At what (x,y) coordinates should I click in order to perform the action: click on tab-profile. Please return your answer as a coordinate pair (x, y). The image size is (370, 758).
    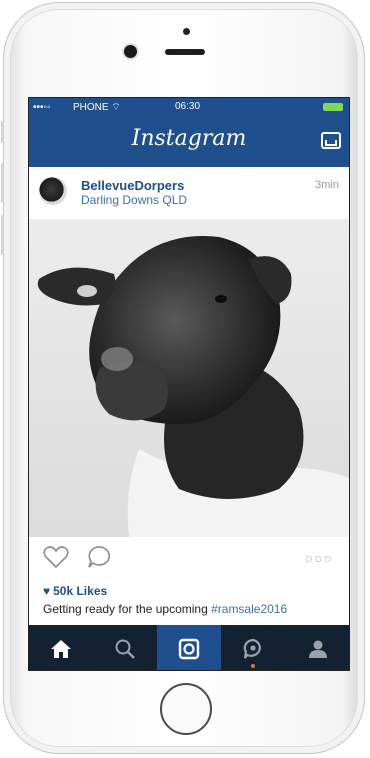
    Looking at the image, I should click on (317, 647).